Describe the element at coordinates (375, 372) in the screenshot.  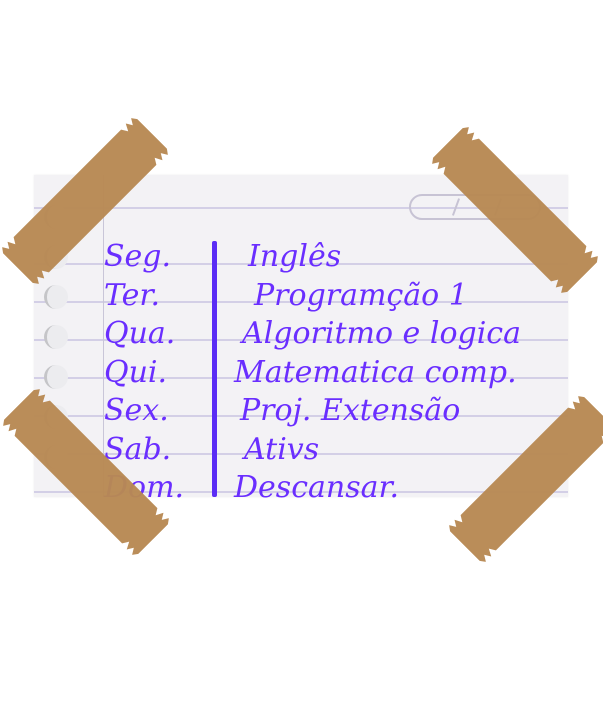
I see `subject-label: Matematica comp.` at that location.